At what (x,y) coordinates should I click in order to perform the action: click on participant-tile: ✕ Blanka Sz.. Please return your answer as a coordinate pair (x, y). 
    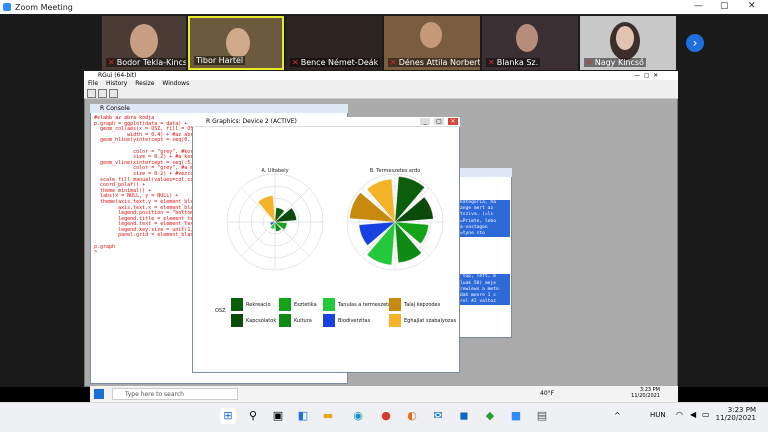
    Looking at the image, I should click on (530, 43).